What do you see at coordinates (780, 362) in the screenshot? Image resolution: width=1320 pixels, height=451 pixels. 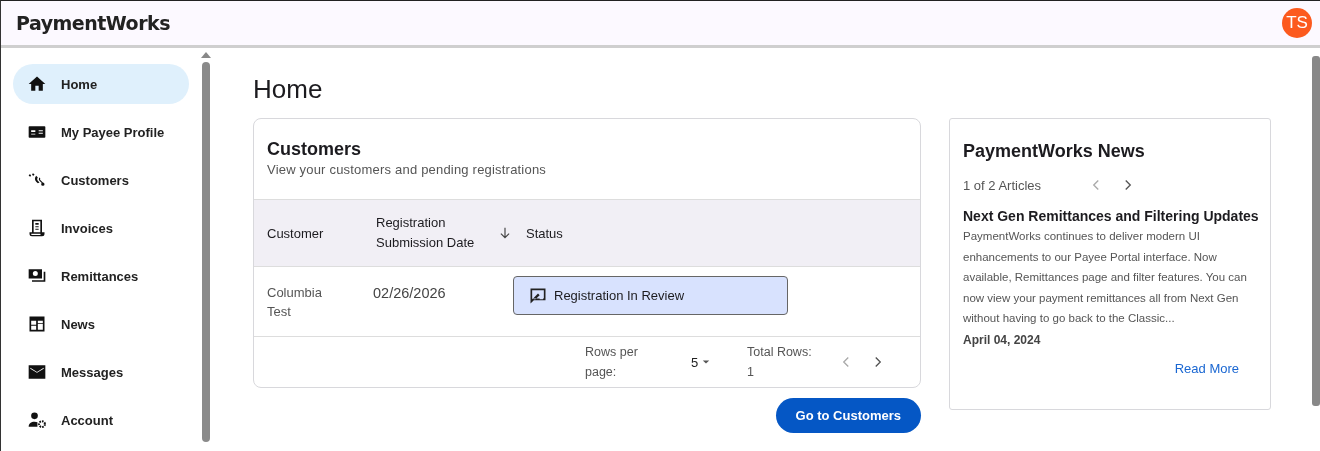 I see `total-rows-label: Total Rows: 1` at bounding box center [780, 362].